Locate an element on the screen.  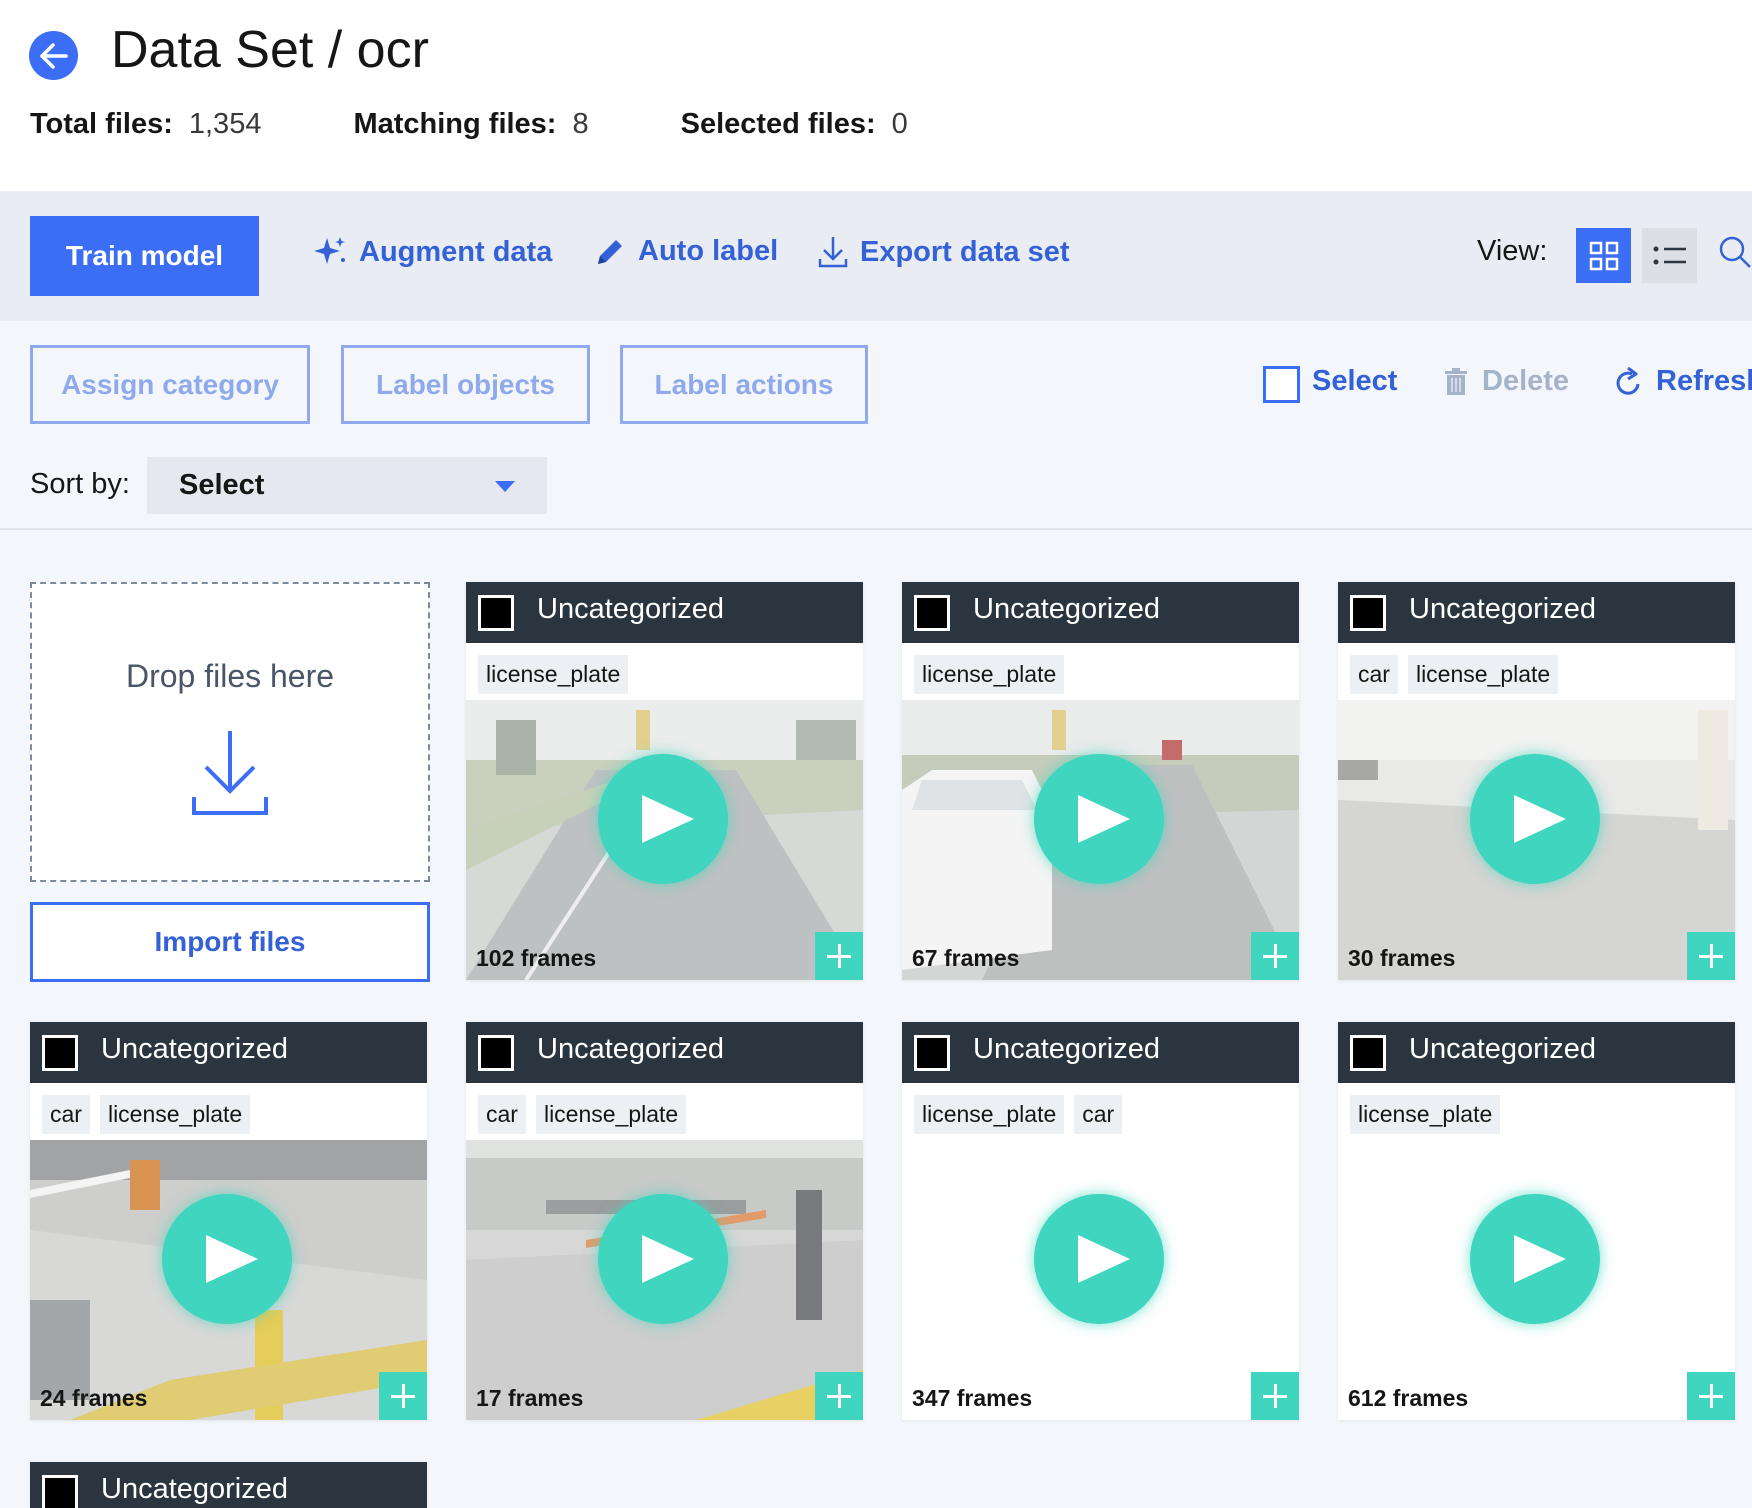
page-title: Data Set / ocr is located at coordinates (270, 50).